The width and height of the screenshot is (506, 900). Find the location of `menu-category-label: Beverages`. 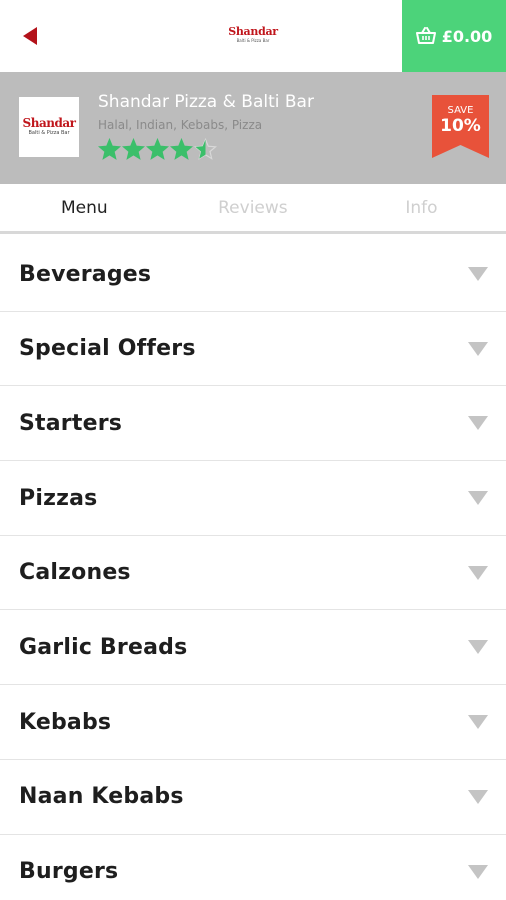

menu-category-label: Beverages is located at coordinates (85, 274).